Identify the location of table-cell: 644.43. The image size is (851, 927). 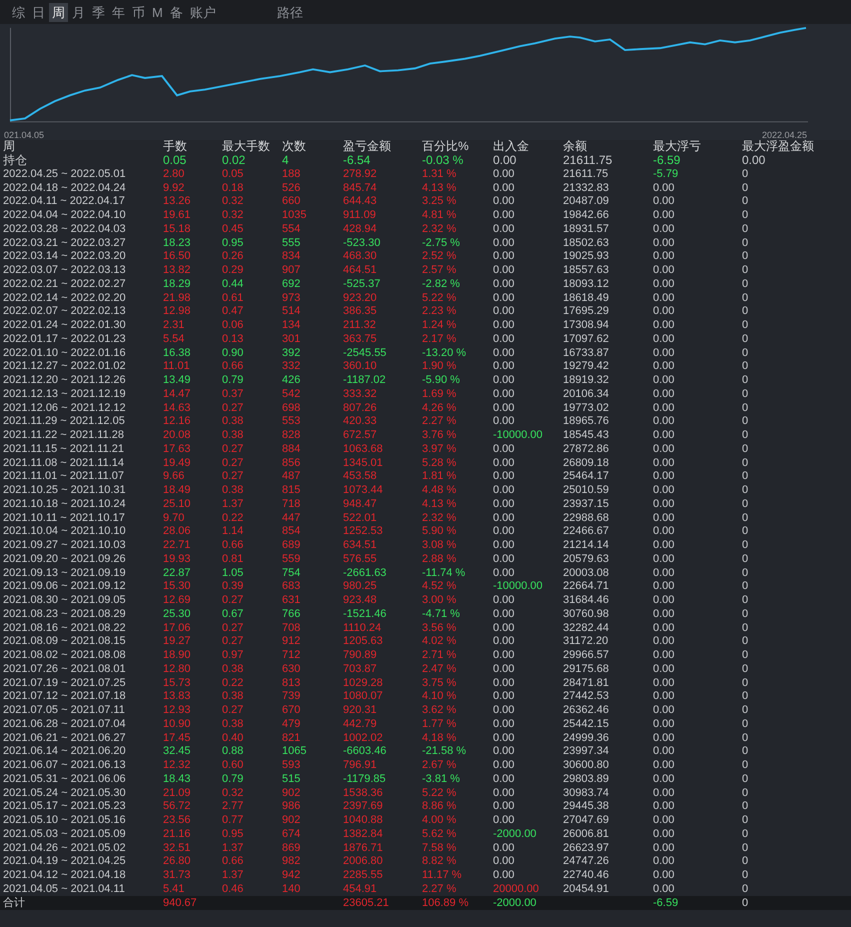
(360, 201).